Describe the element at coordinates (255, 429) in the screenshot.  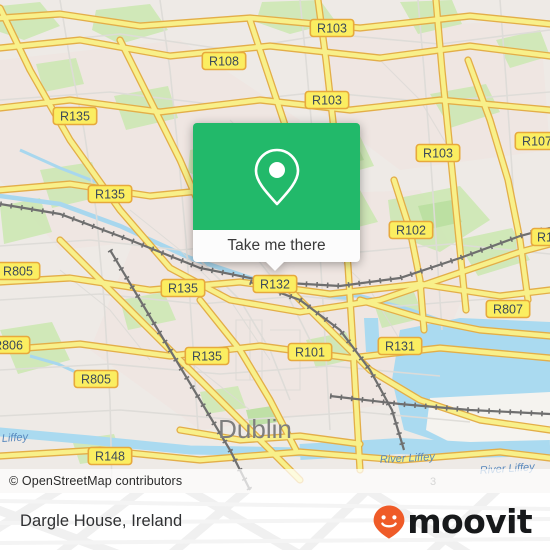
I see `map-city-label: Dublin` at that location.